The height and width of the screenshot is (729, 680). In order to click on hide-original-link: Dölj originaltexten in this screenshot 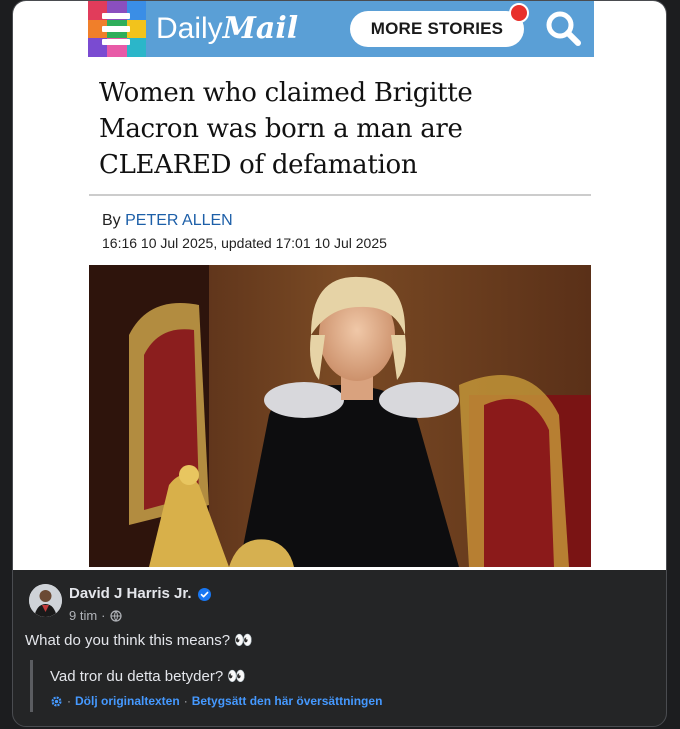, I will do `click(127, 701)`.